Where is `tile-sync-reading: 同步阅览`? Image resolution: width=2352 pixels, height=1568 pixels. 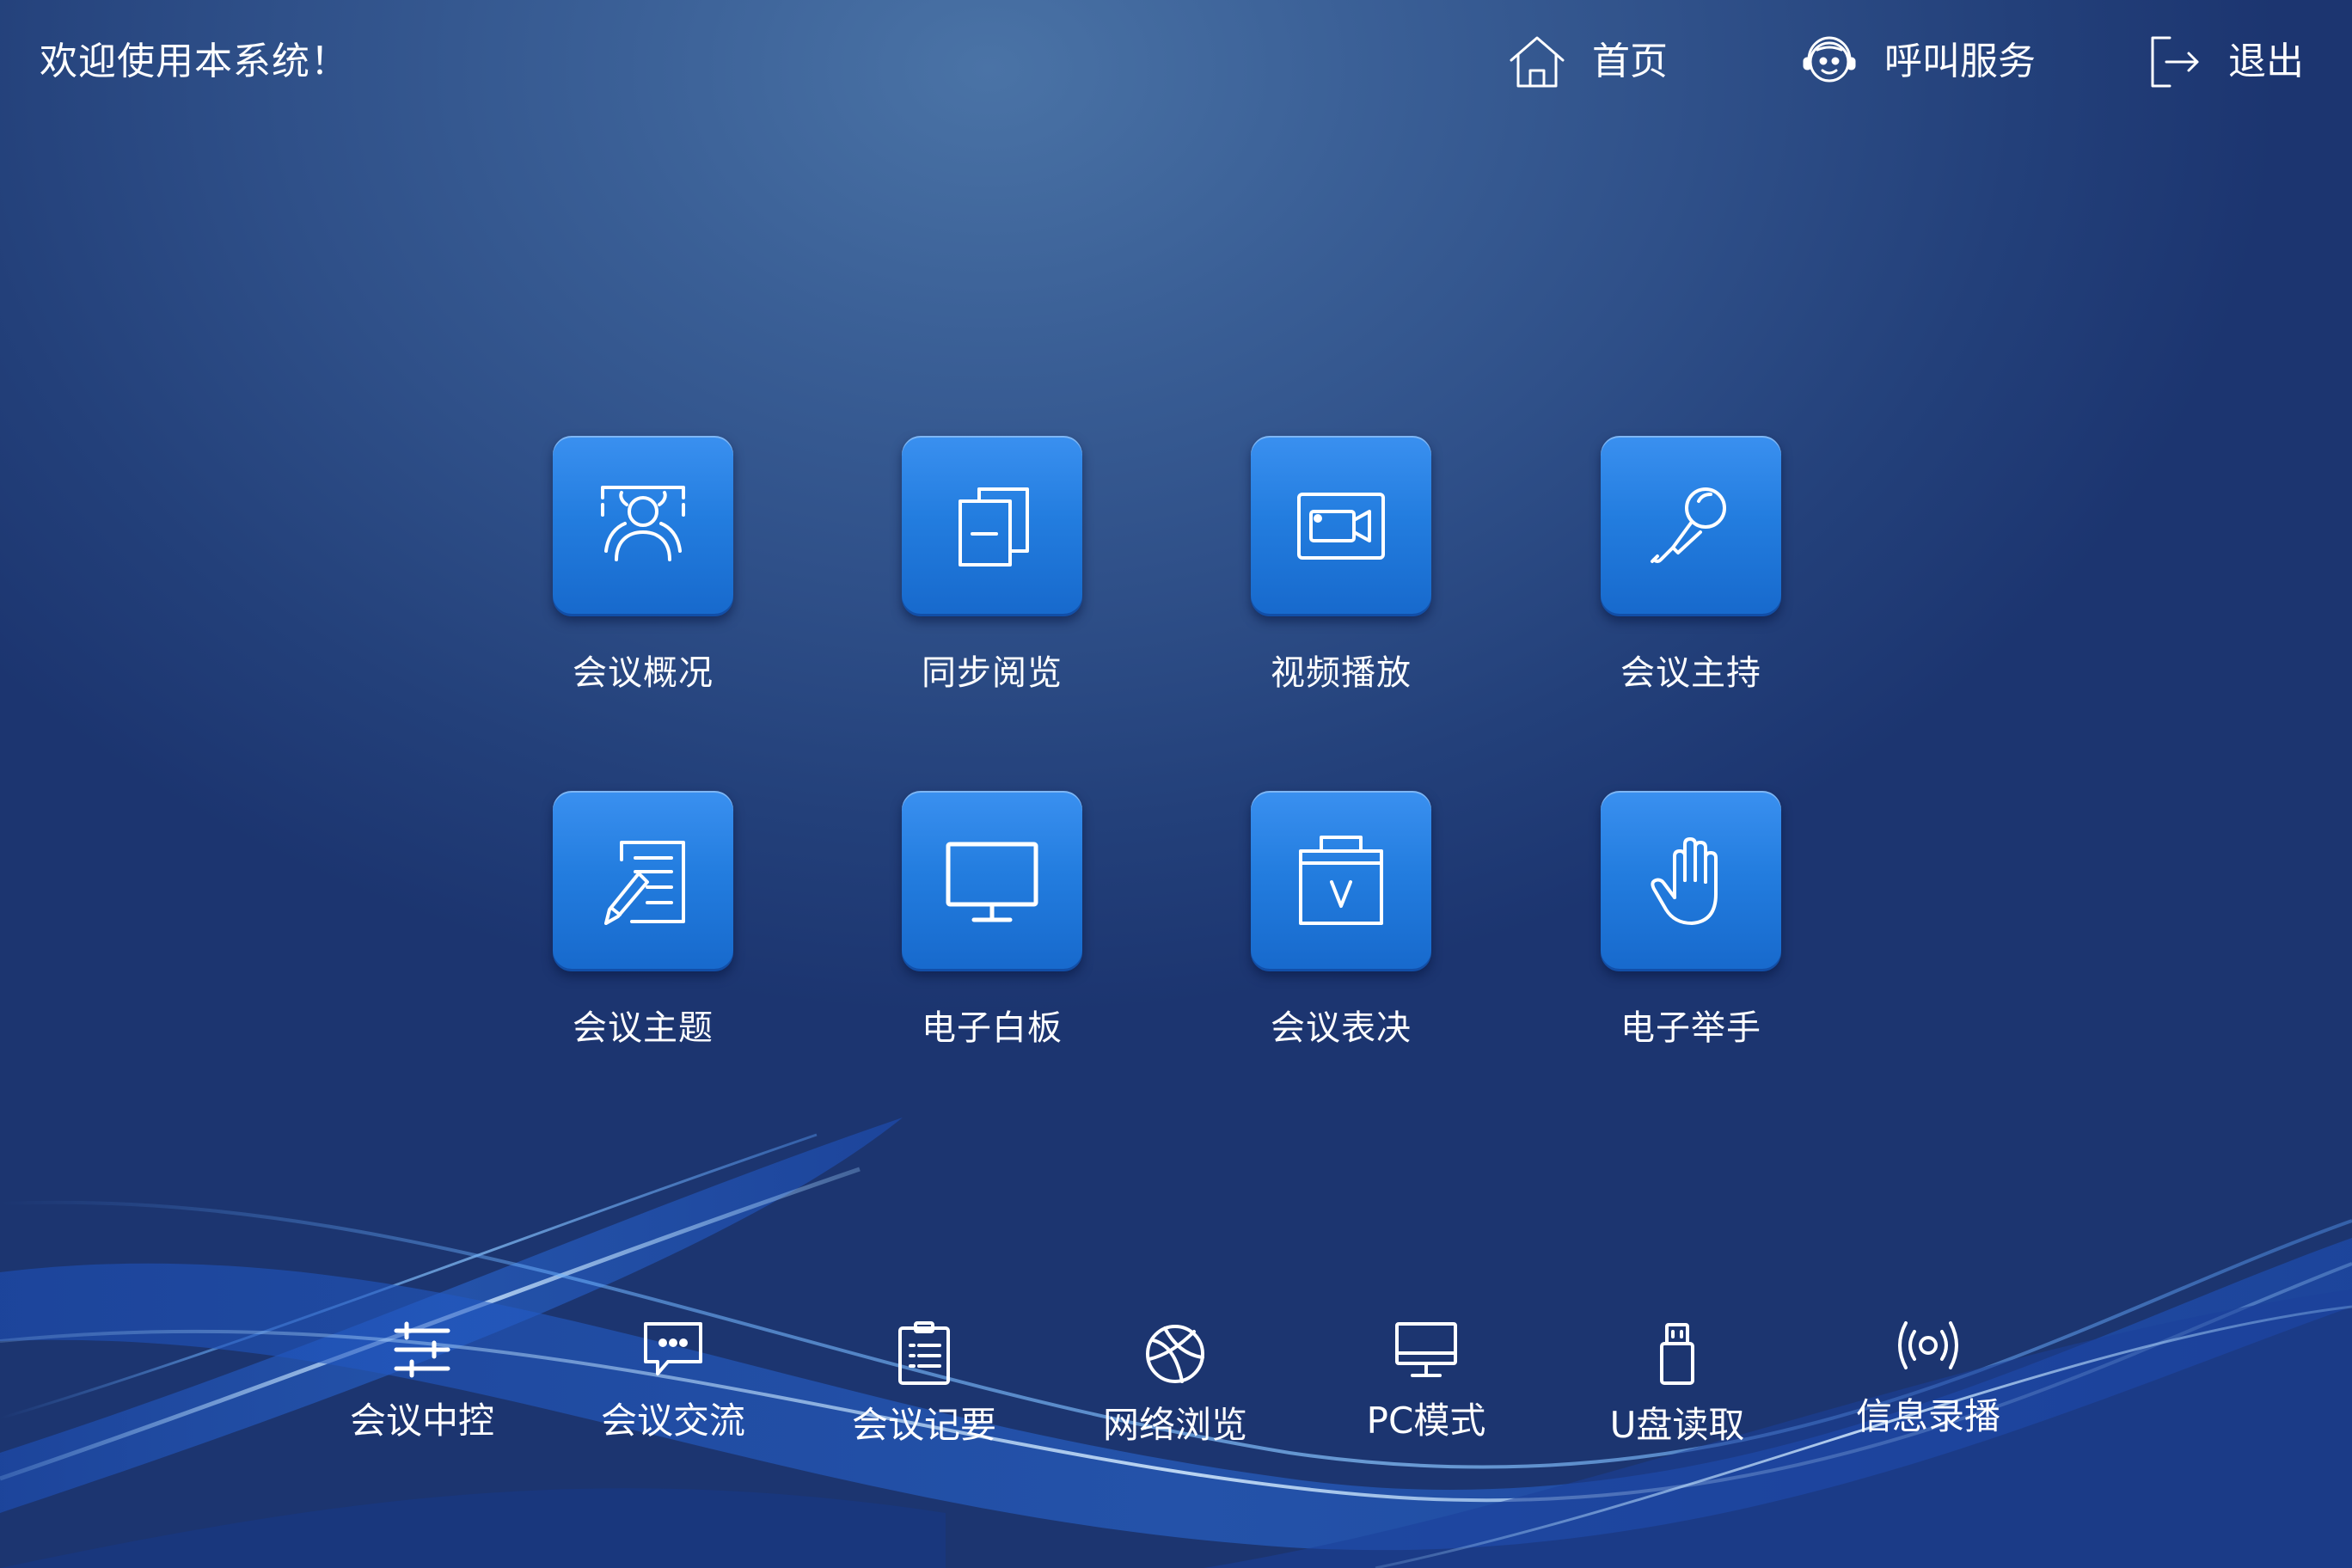 tile-sync-reading: 同步阅览 is located at coordinates (992, 566).